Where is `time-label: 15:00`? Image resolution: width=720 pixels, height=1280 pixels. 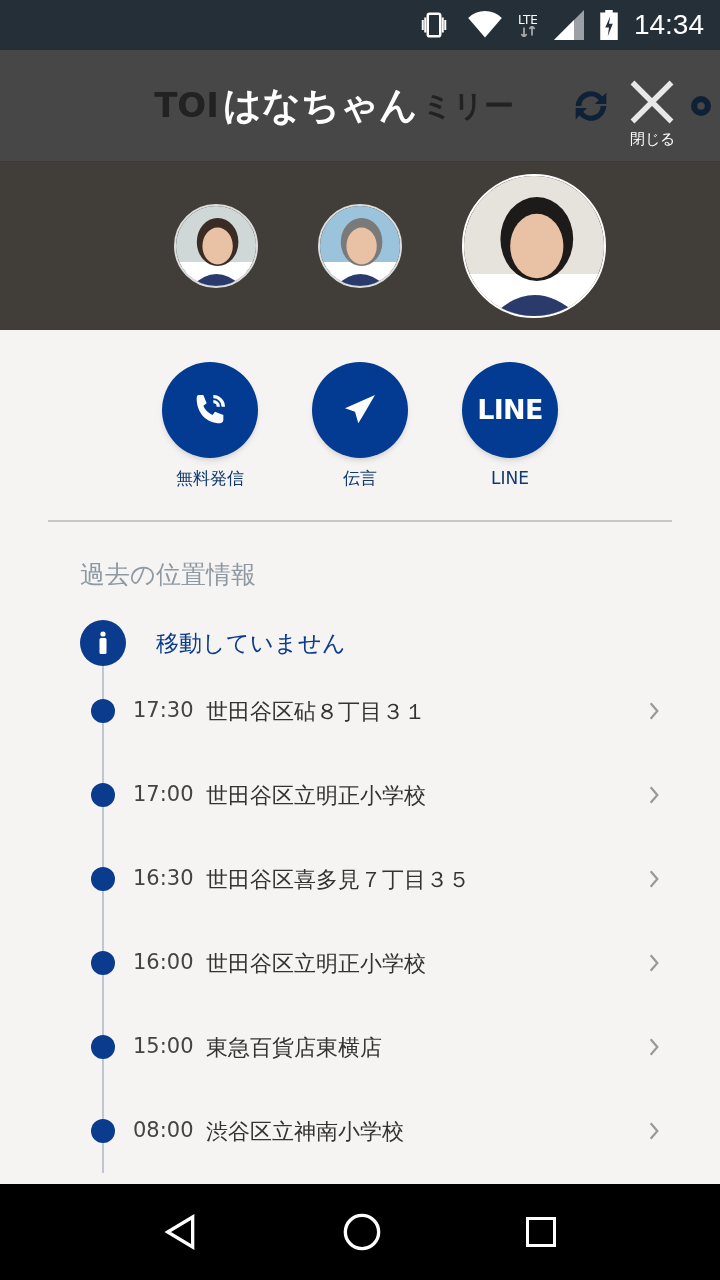
time-label: 15:00 is located at coordinates (163, 1047).